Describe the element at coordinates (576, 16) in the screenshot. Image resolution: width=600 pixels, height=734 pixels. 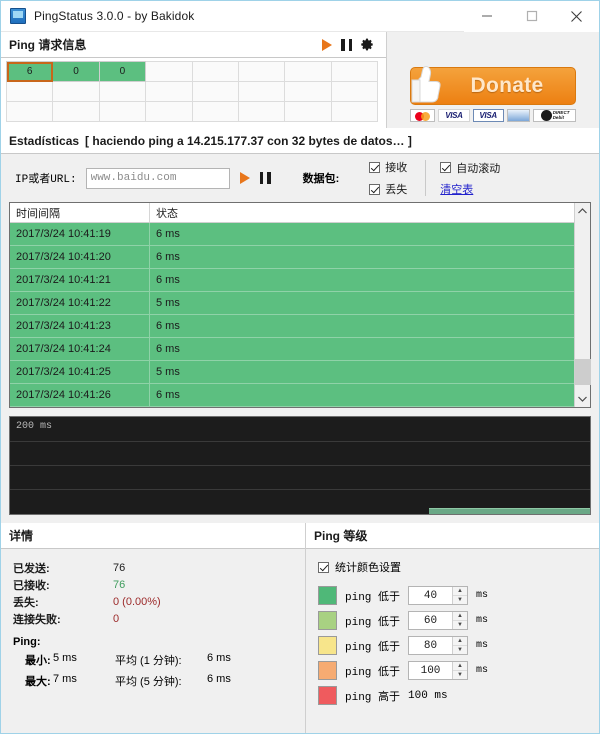
I see `close-button` at that location.